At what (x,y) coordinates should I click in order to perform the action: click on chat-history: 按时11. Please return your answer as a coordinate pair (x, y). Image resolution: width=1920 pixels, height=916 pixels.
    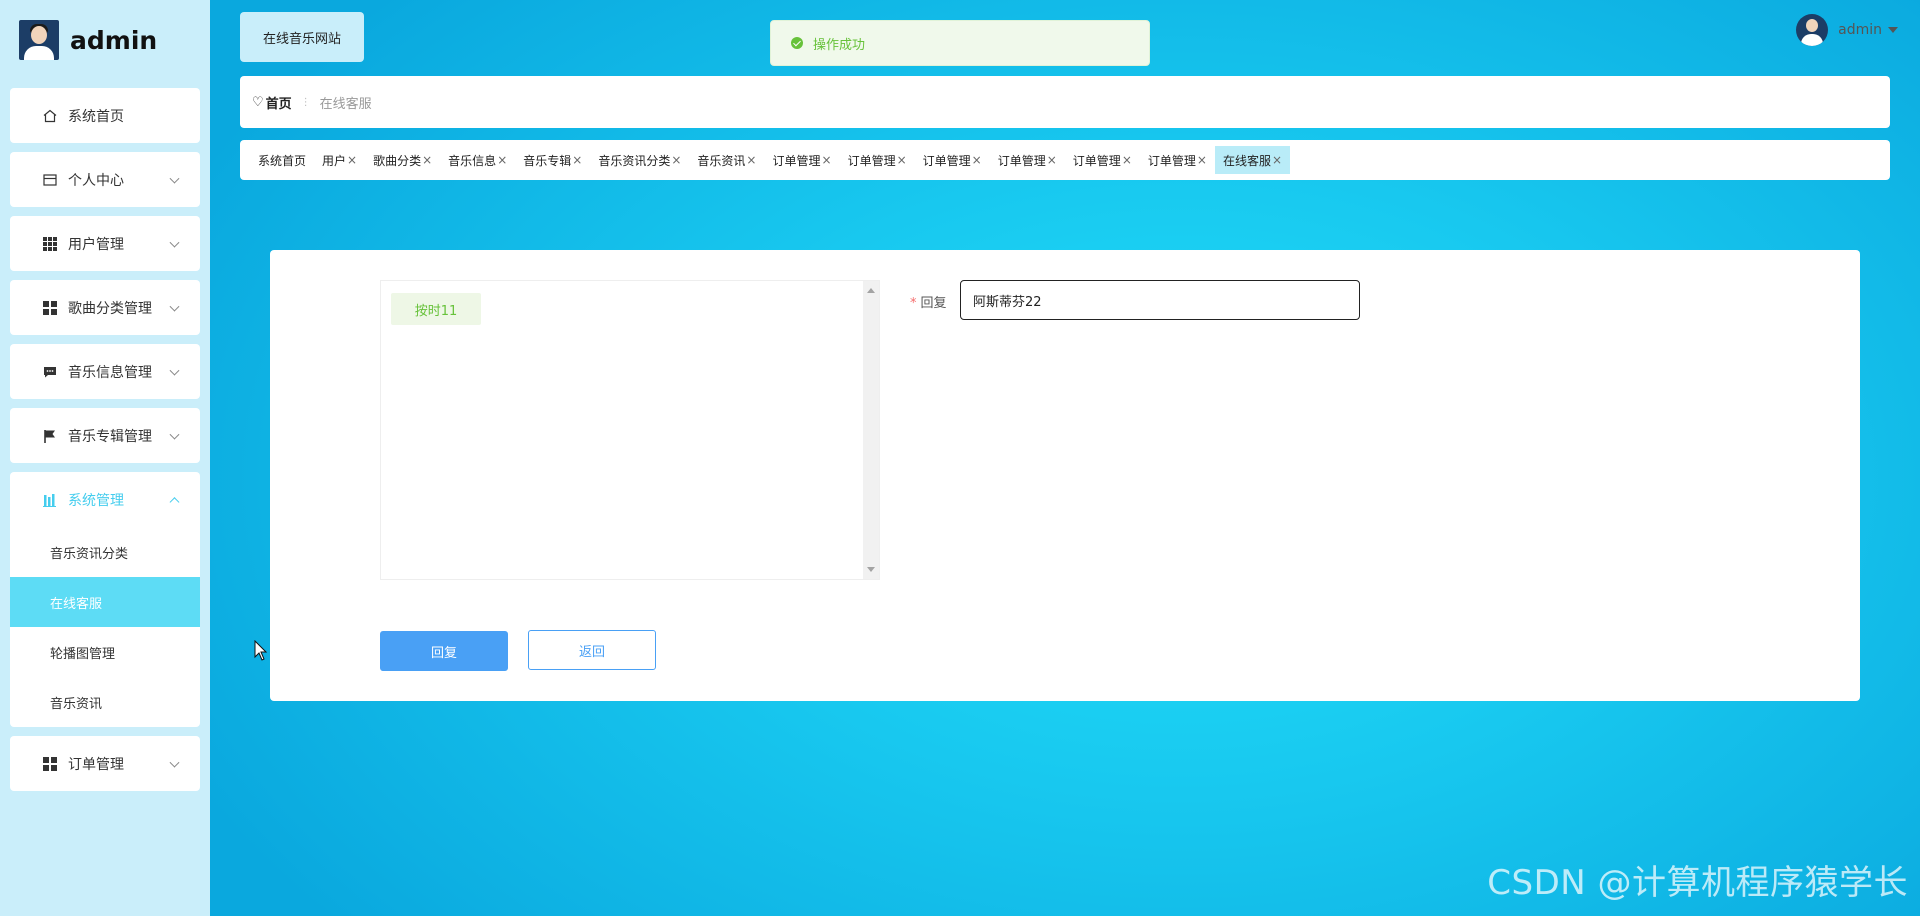
    Looking at the image, I should click on (630, 430).